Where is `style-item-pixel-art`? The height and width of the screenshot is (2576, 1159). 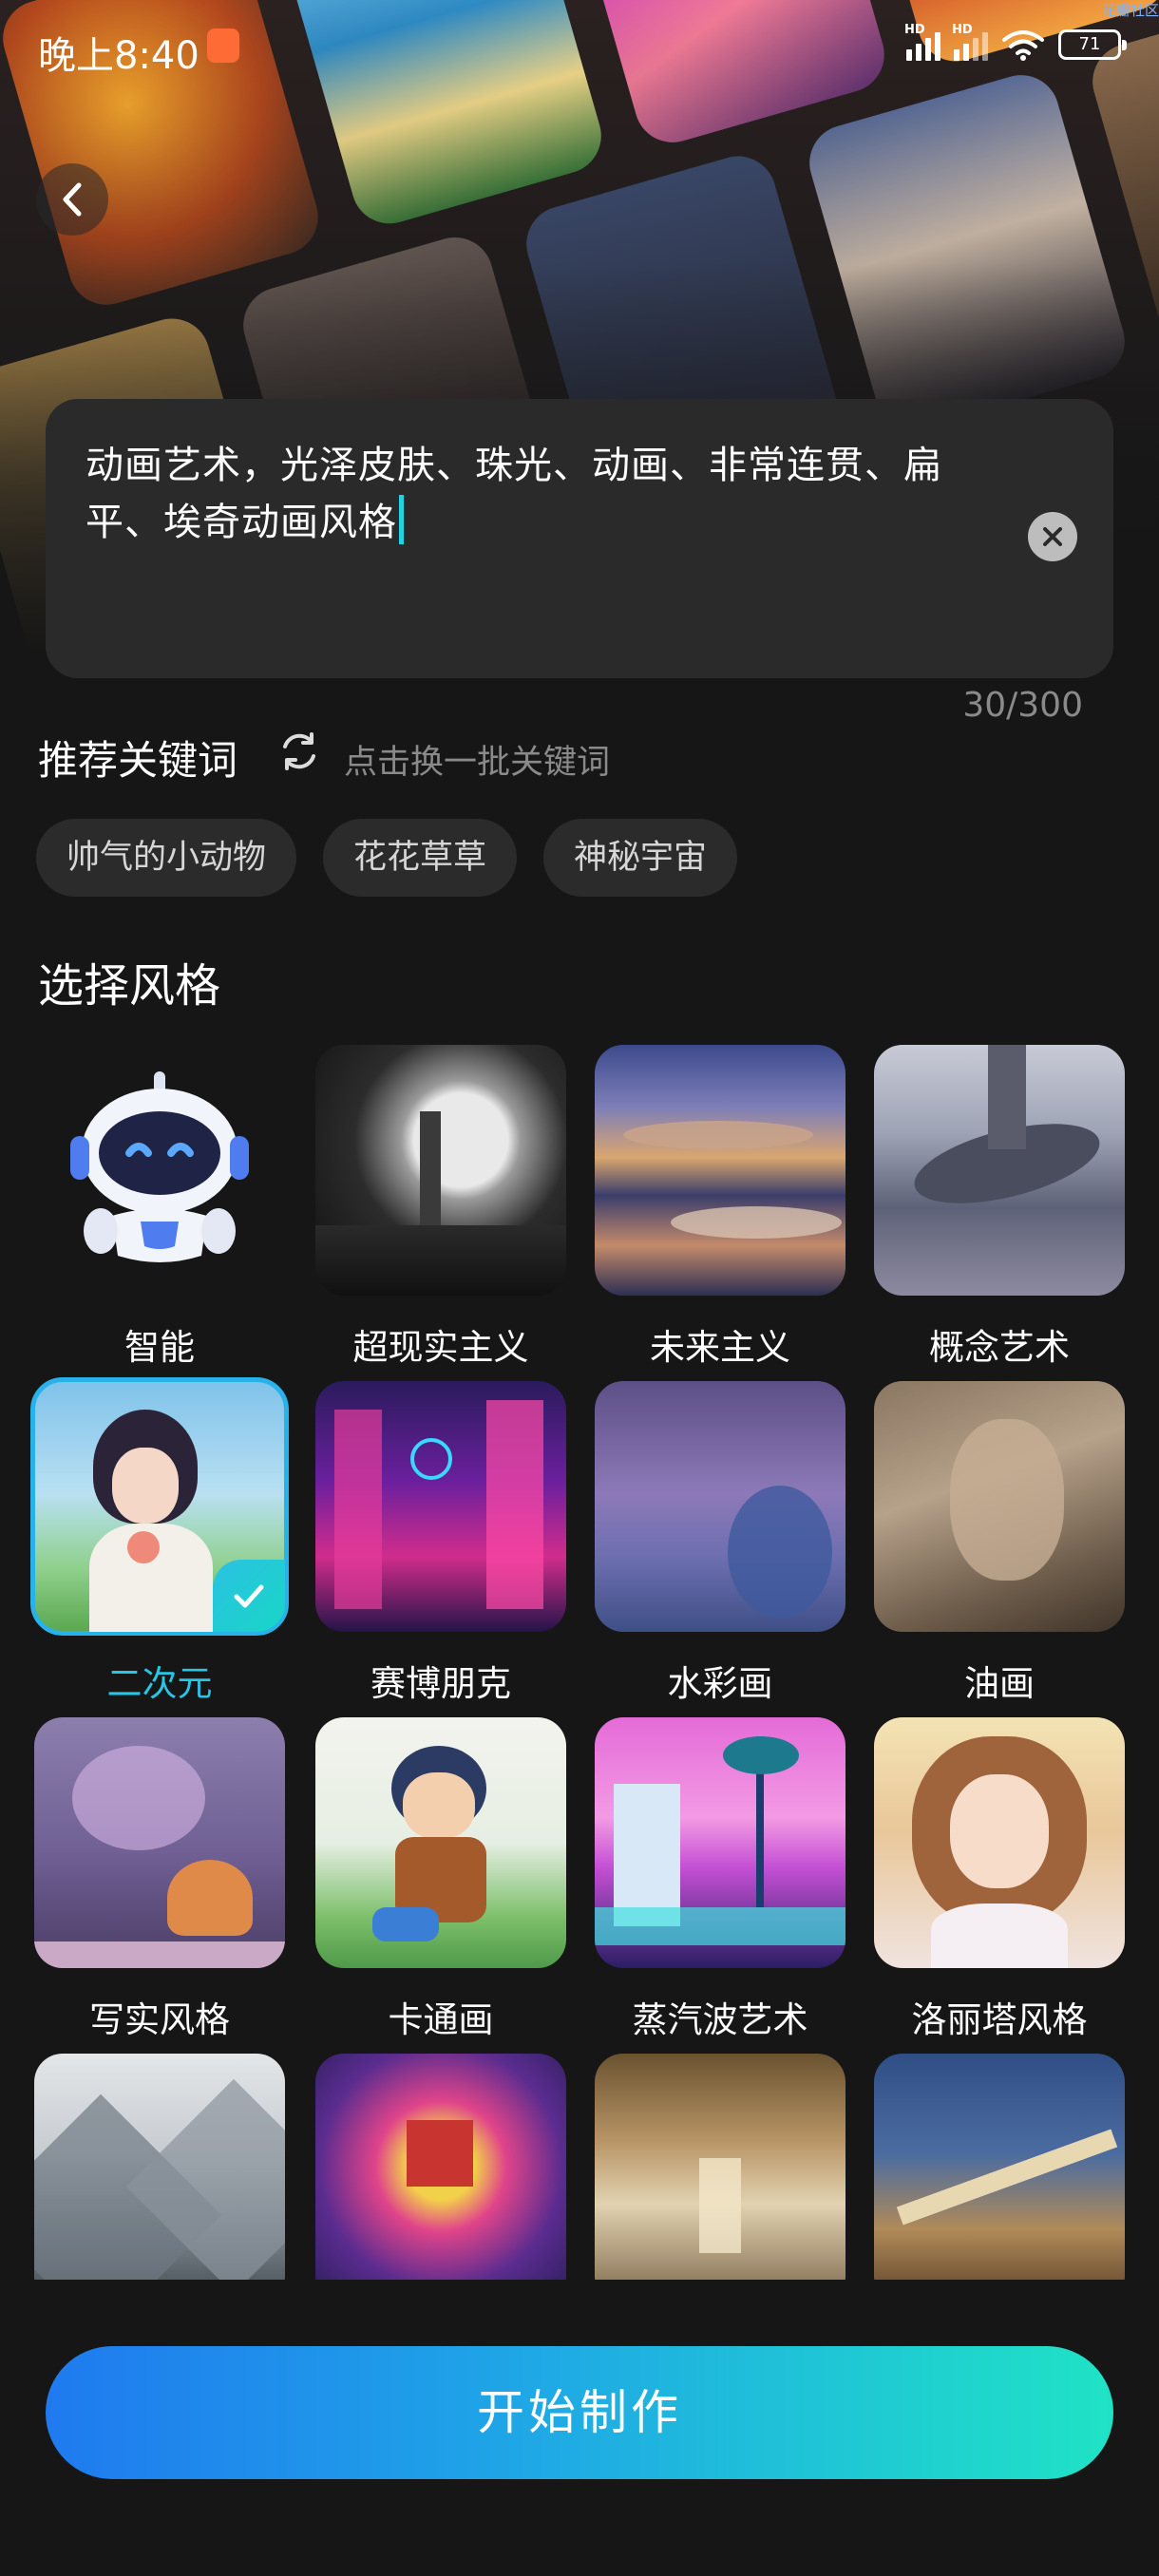 style-item-pixel-art is located at coordinates (440, 2167).